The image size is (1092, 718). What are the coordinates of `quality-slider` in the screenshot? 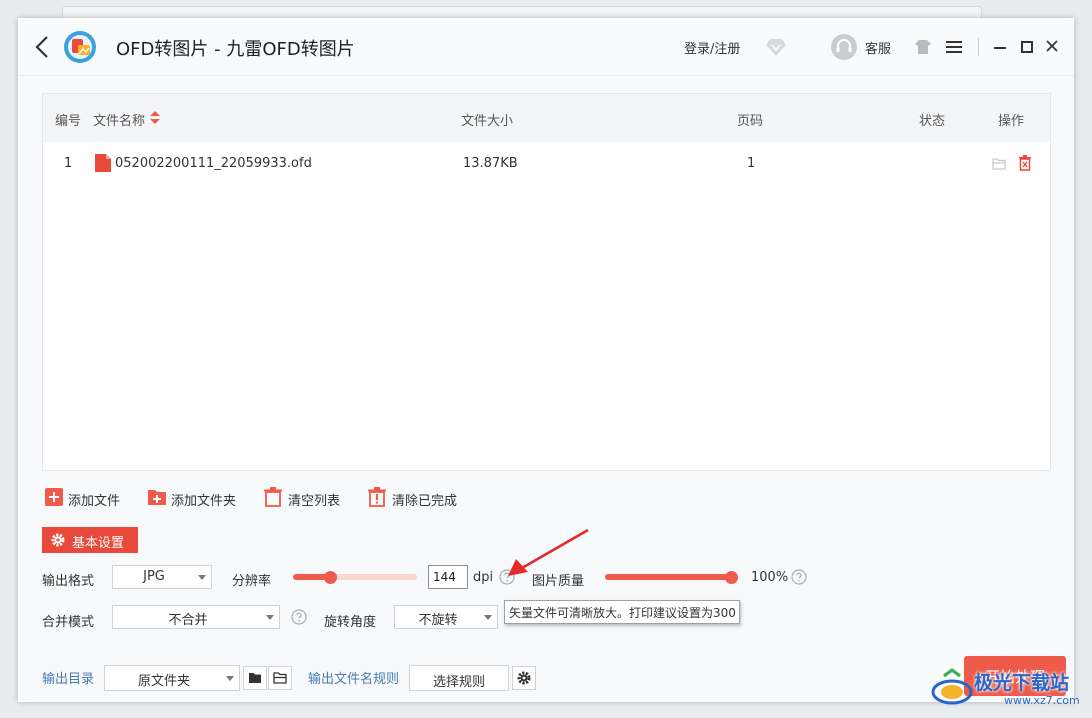 It's located at (671, 577).